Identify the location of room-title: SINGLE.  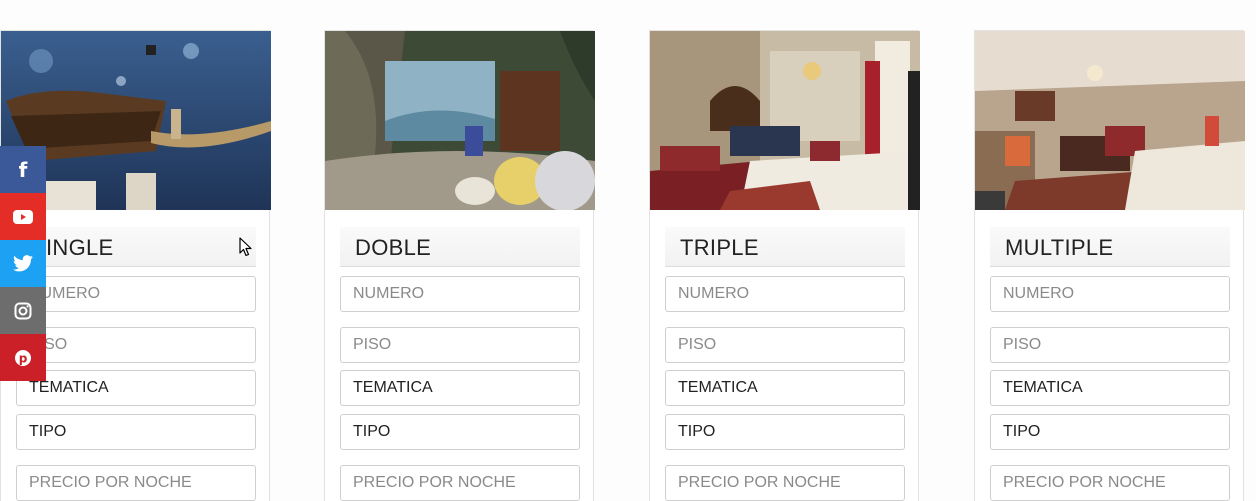
(136, 247).